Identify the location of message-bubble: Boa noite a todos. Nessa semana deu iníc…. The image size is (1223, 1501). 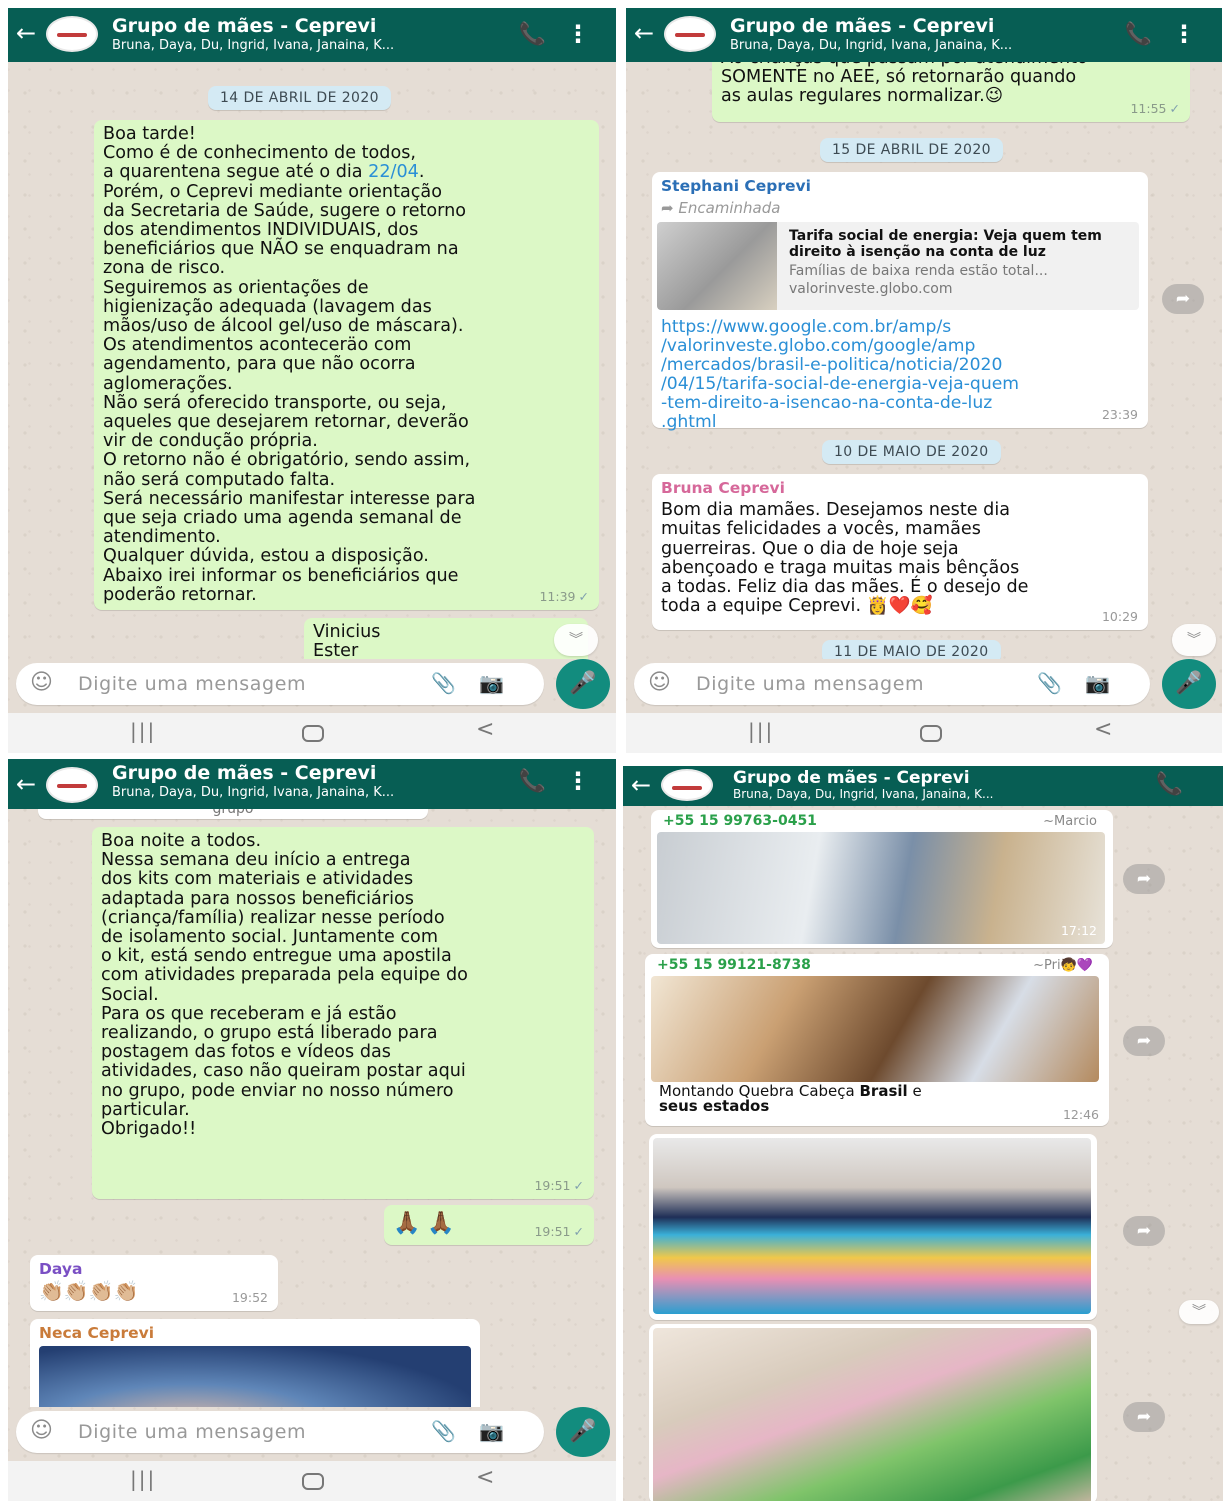
(343, 1013).